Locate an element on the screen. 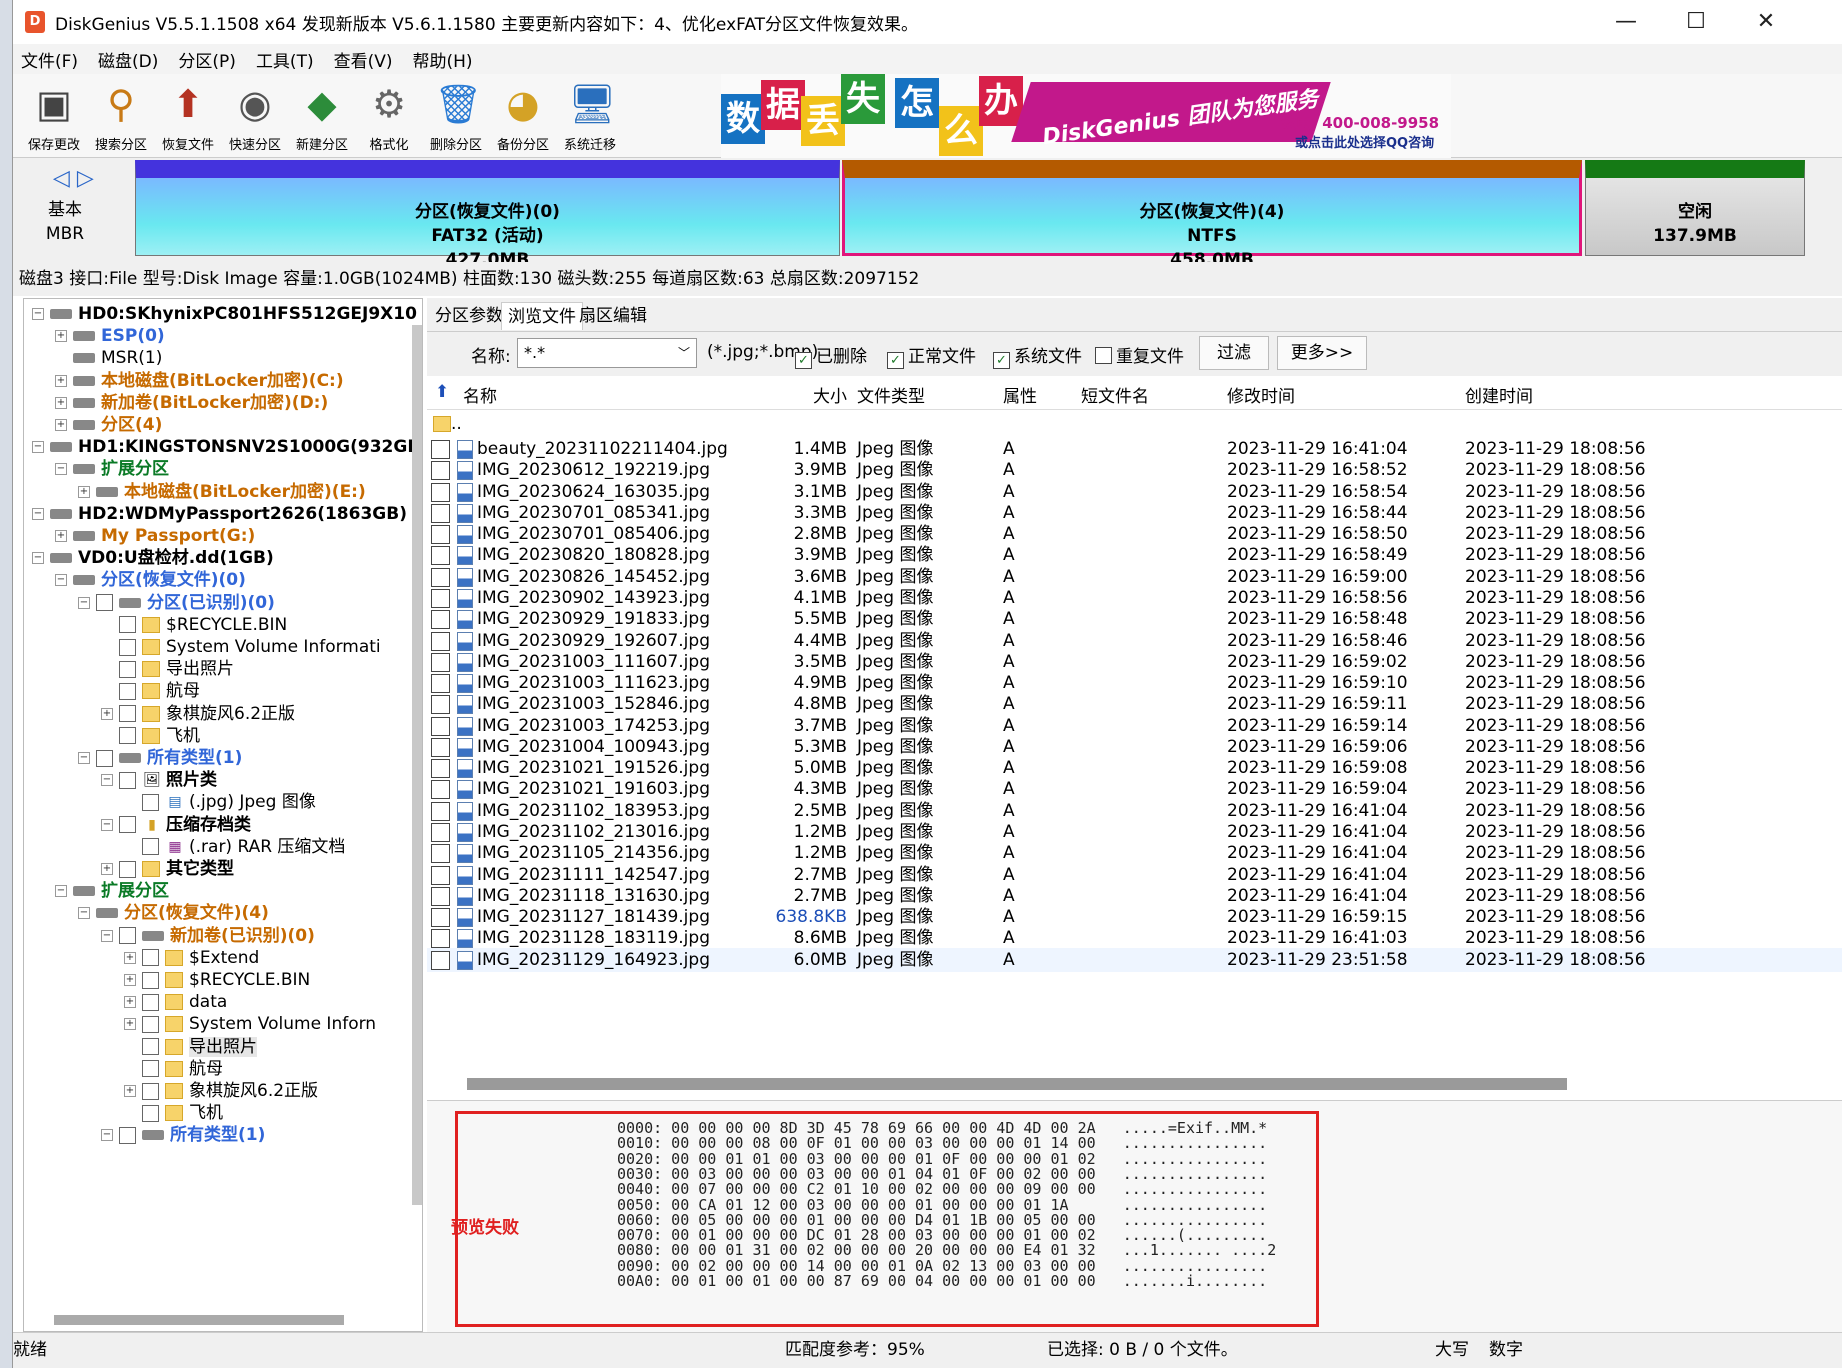 Image resolution: width=1842 pixels, height=1368 pixels. tree-horizontal-scrollbar is located at coordinates (199, 1320).